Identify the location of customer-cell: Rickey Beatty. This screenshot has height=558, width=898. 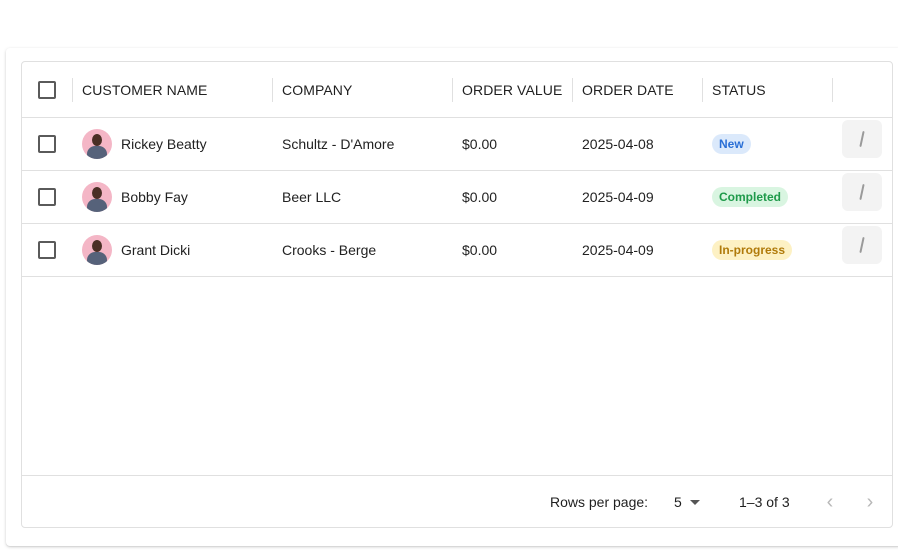
(144, 144).